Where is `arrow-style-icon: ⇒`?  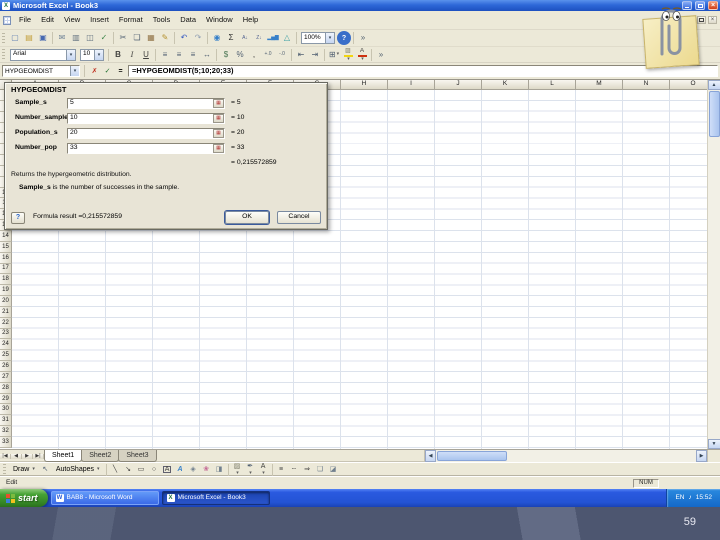 arrow-style-icon: ⇒ is located at coordinates (307, 470).